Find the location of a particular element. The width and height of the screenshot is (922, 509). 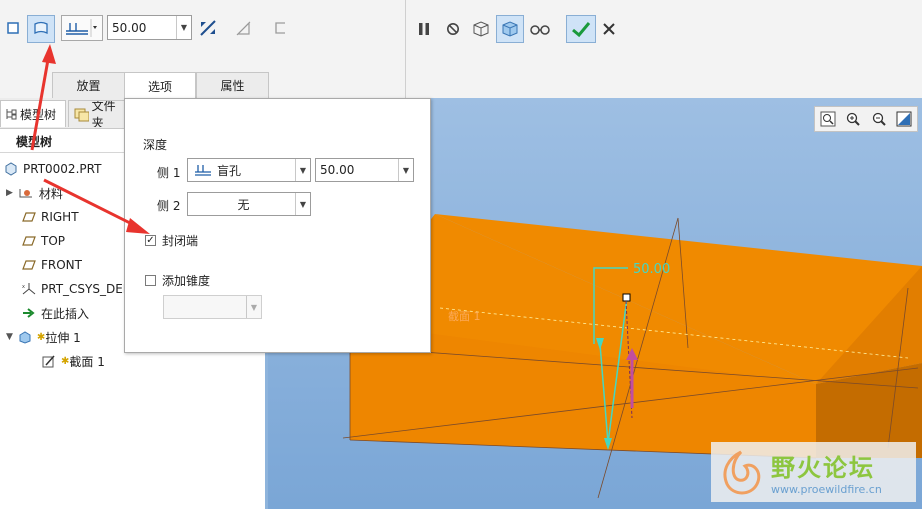

tree-item-insert-here: 在此插入 is located at coordinates (55, 313).